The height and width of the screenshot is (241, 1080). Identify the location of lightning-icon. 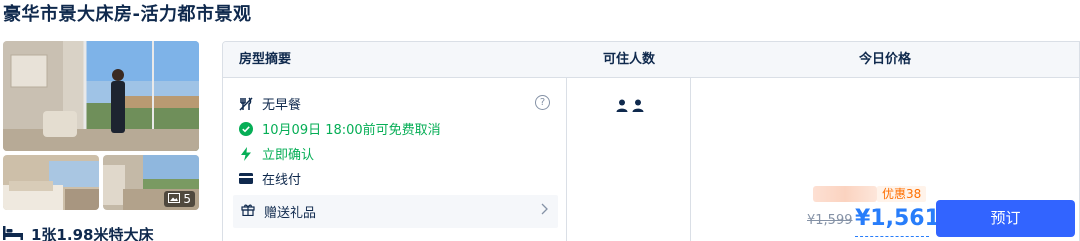
(246, 153).